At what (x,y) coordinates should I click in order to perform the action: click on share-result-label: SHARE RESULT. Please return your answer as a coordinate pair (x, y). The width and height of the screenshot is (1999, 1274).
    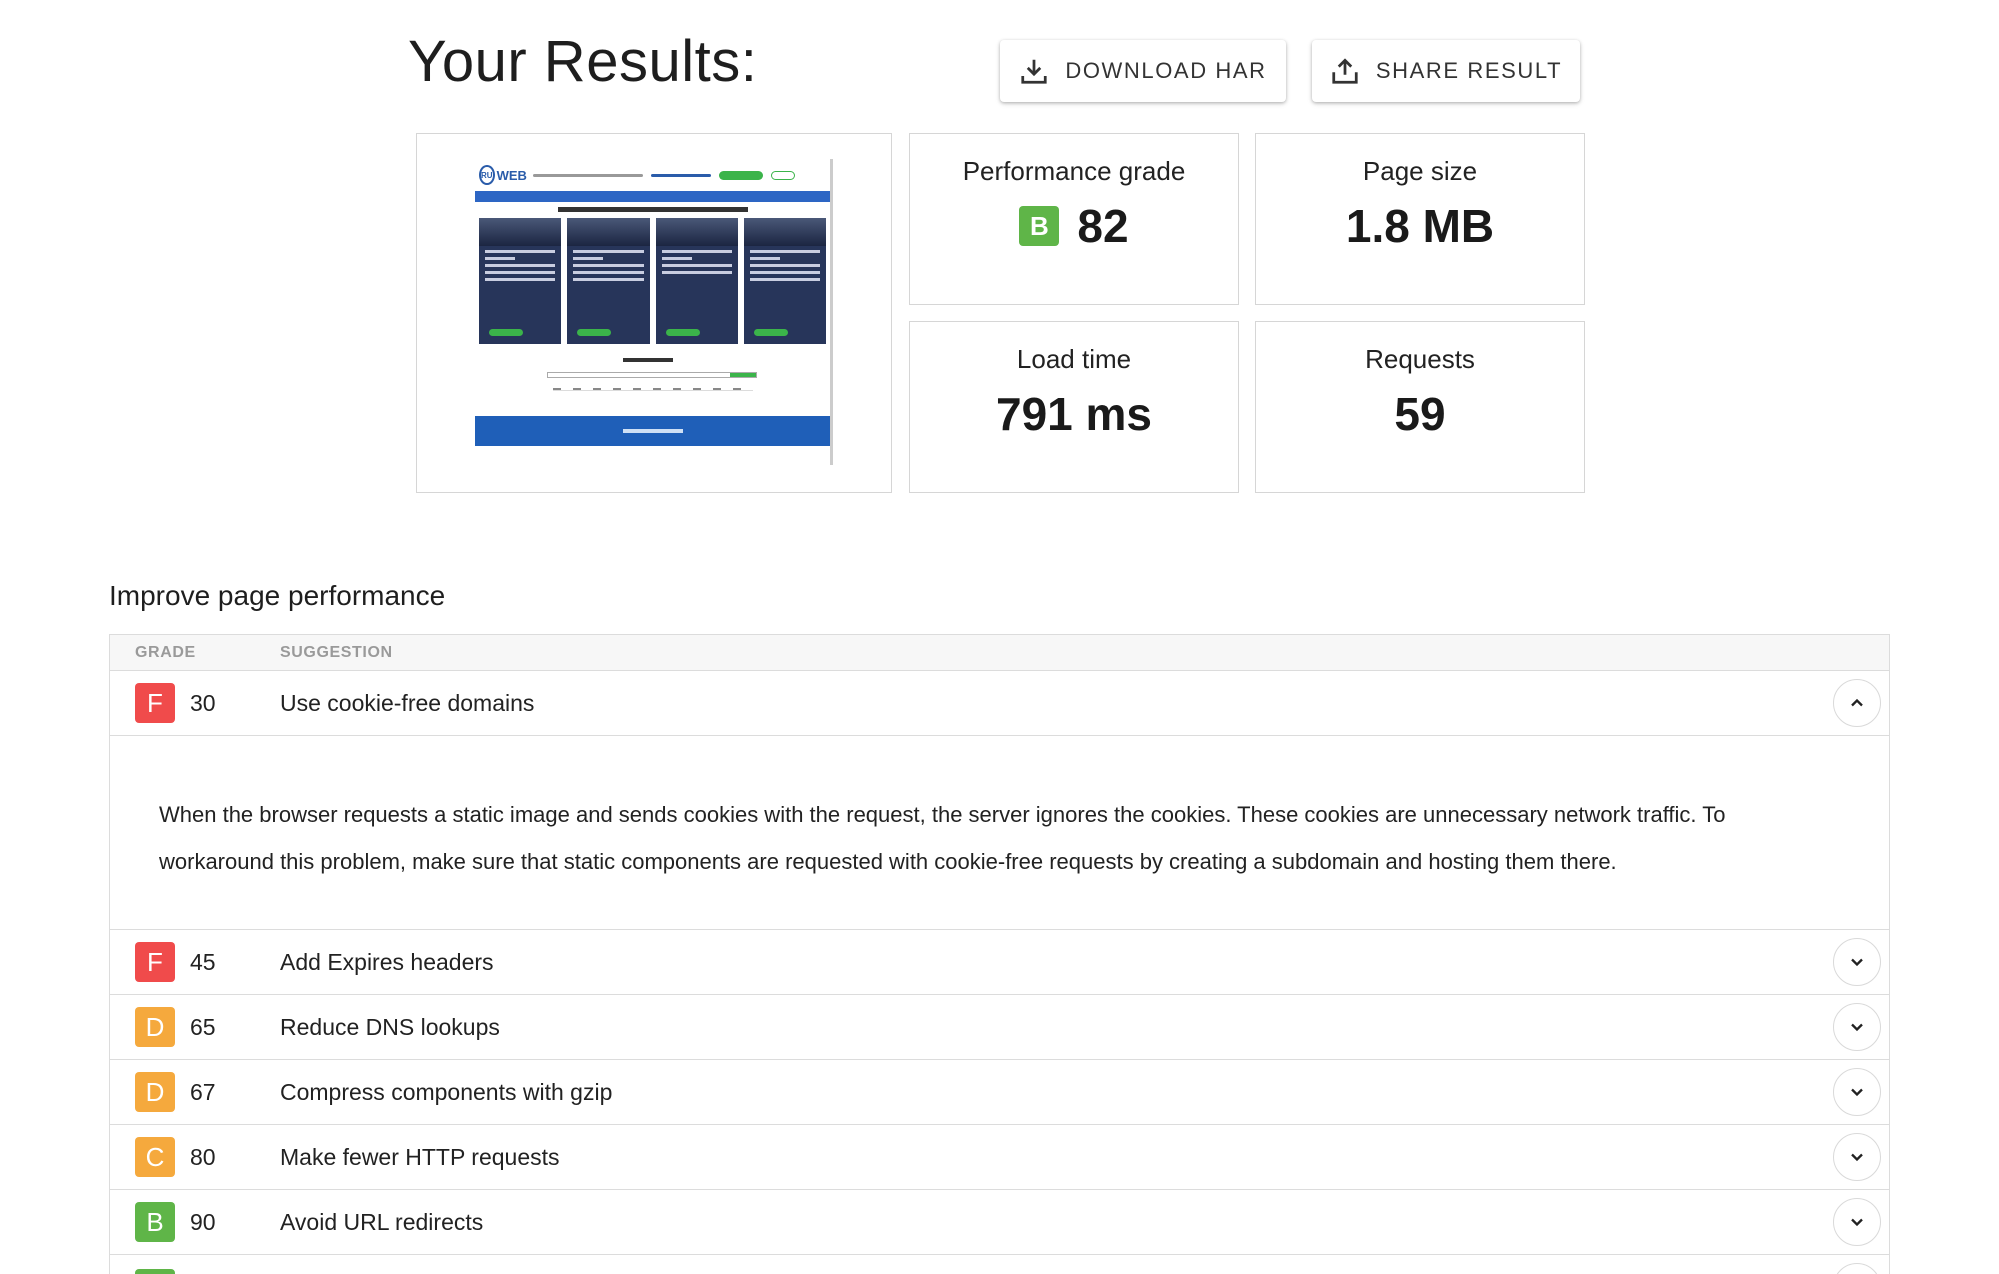
    Looking at the image, I should click on (1469, 70).